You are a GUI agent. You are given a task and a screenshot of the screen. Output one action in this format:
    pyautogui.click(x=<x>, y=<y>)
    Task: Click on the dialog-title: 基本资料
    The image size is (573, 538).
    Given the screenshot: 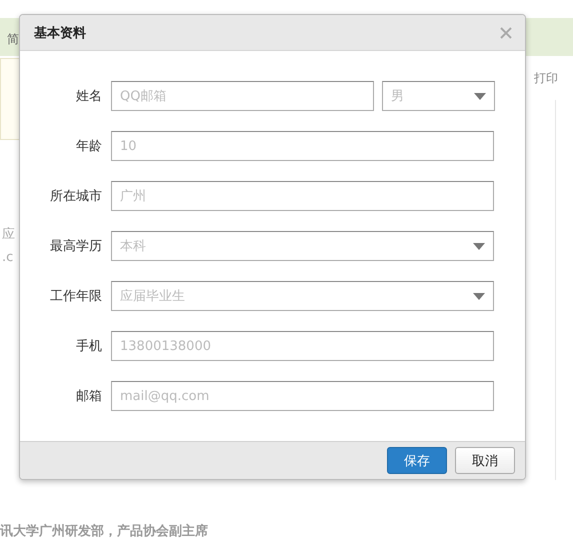 What is the action you would take?
    pyautogui.click(x=60, y=33)
    